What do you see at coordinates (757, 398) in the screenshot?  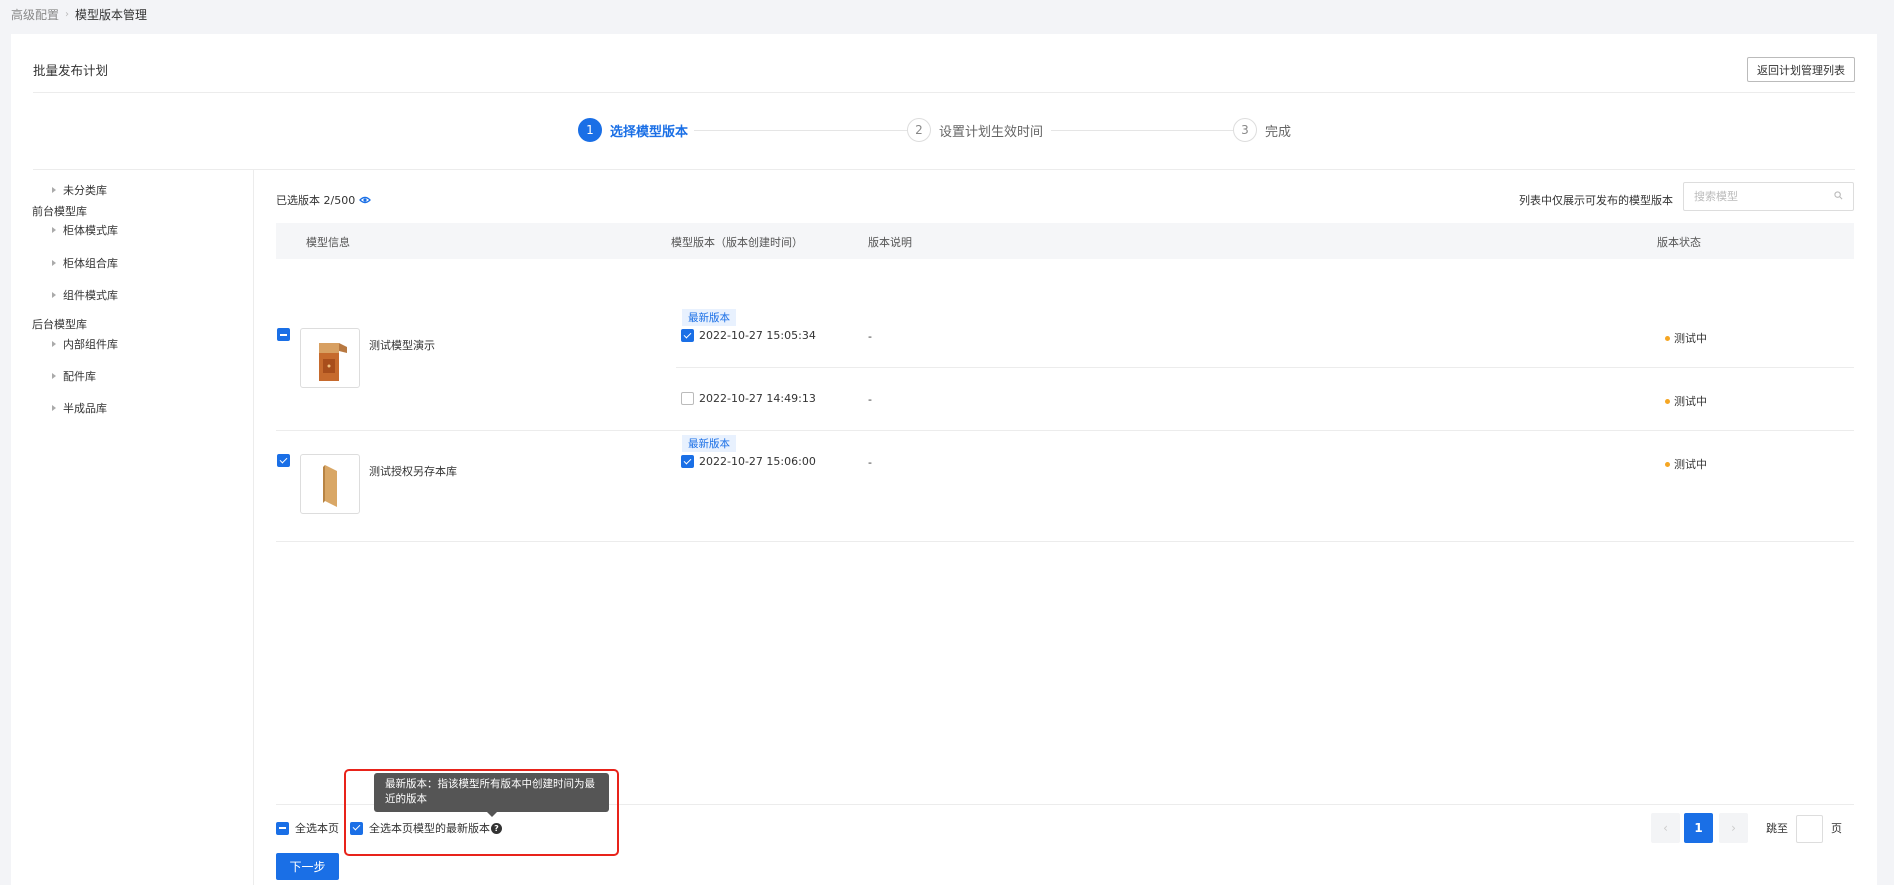 I see `version-time: 2022-10-27 14:49:13` at bounding box center [757, 398].